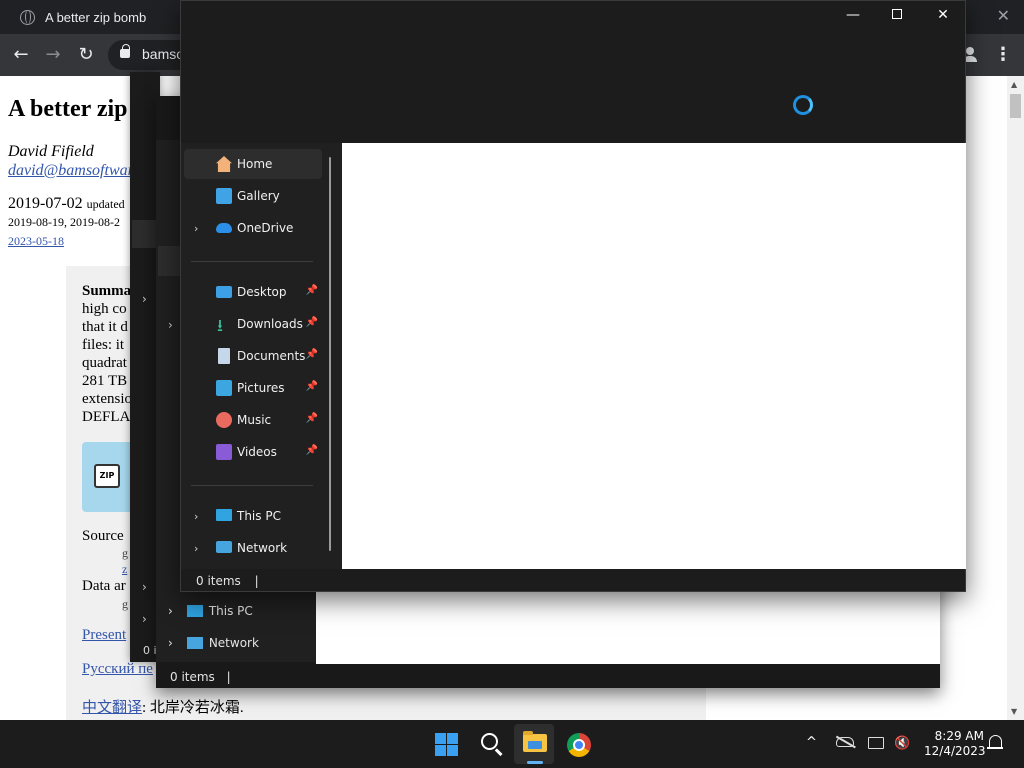 The image size is (1024, 768). What do you see at coordinates (145, 234) in the screenshot?
I see `nav-highlight` at bounding box center [145, 234].